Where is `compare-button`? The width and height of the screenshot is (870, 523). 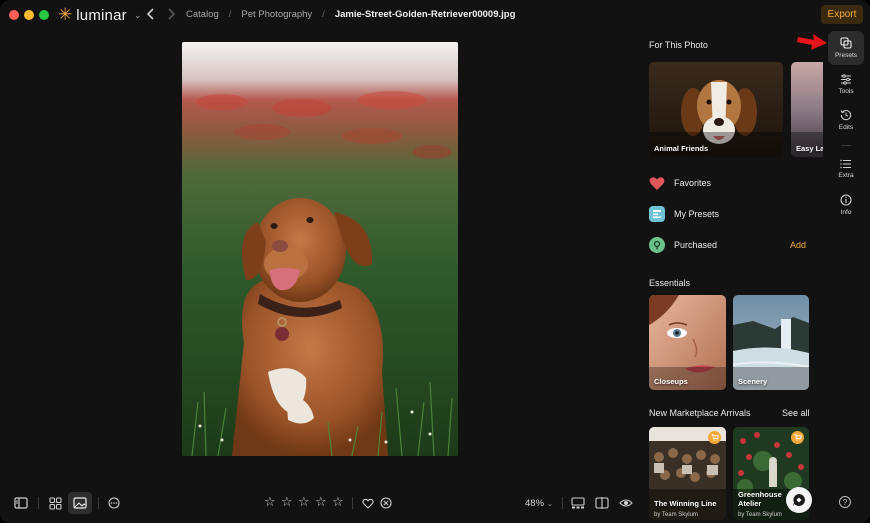 compare-button is located at coordinates (602, 503).